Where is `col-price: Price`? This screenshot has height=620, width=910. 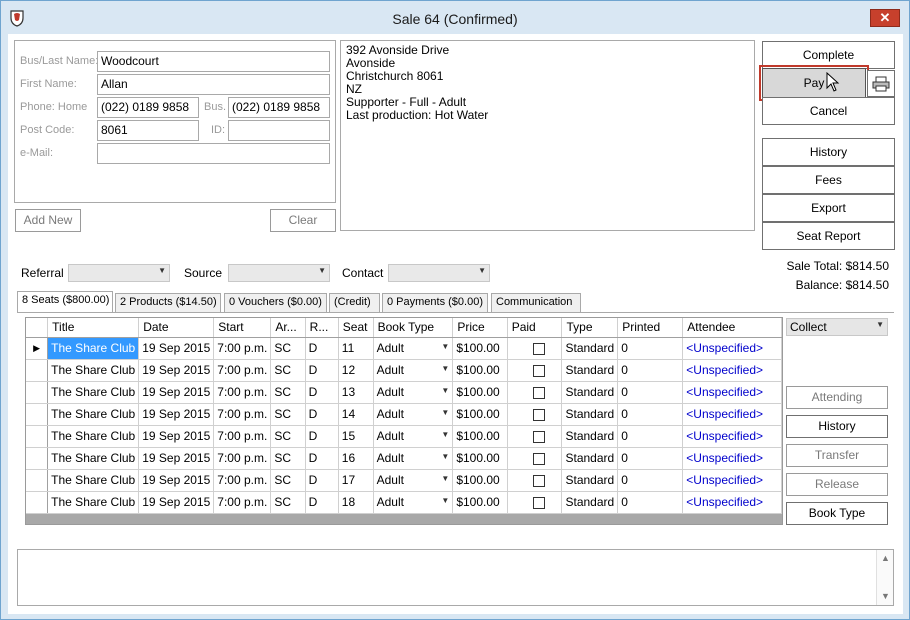
col-price: Price is located at coordinates (480, 328).